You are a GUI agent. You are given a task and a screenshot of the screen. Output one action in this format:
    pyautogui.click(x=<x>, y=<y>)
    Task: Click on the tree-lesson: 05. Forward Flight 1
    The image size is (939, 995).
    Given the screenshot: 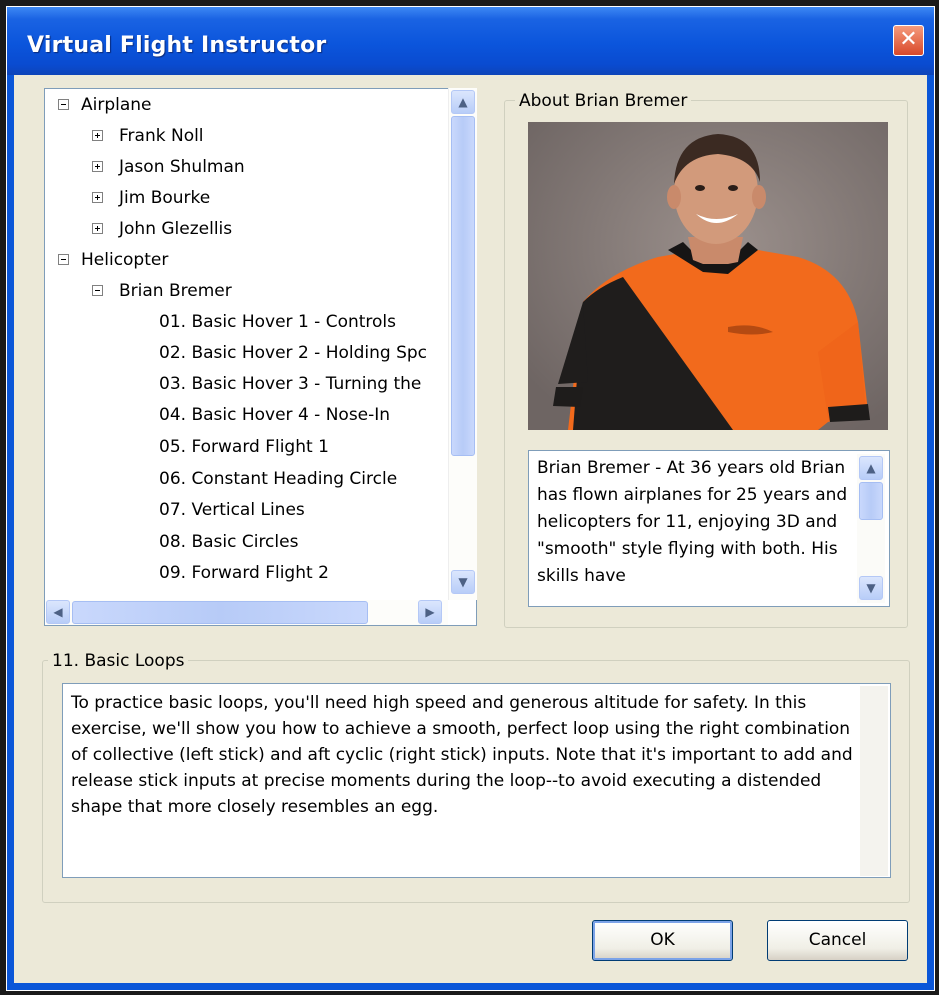 What is the action you would take?
    pyautogui.click(x=244, y=447)
    